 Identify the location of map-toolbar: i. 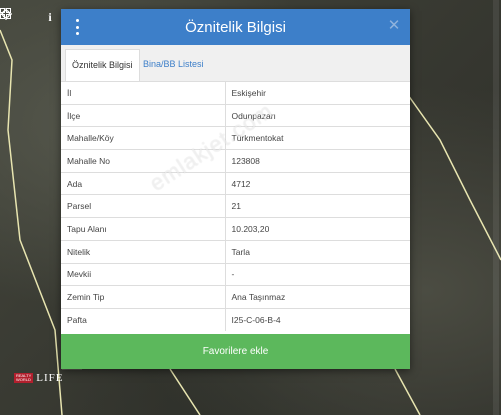
(31, 17).